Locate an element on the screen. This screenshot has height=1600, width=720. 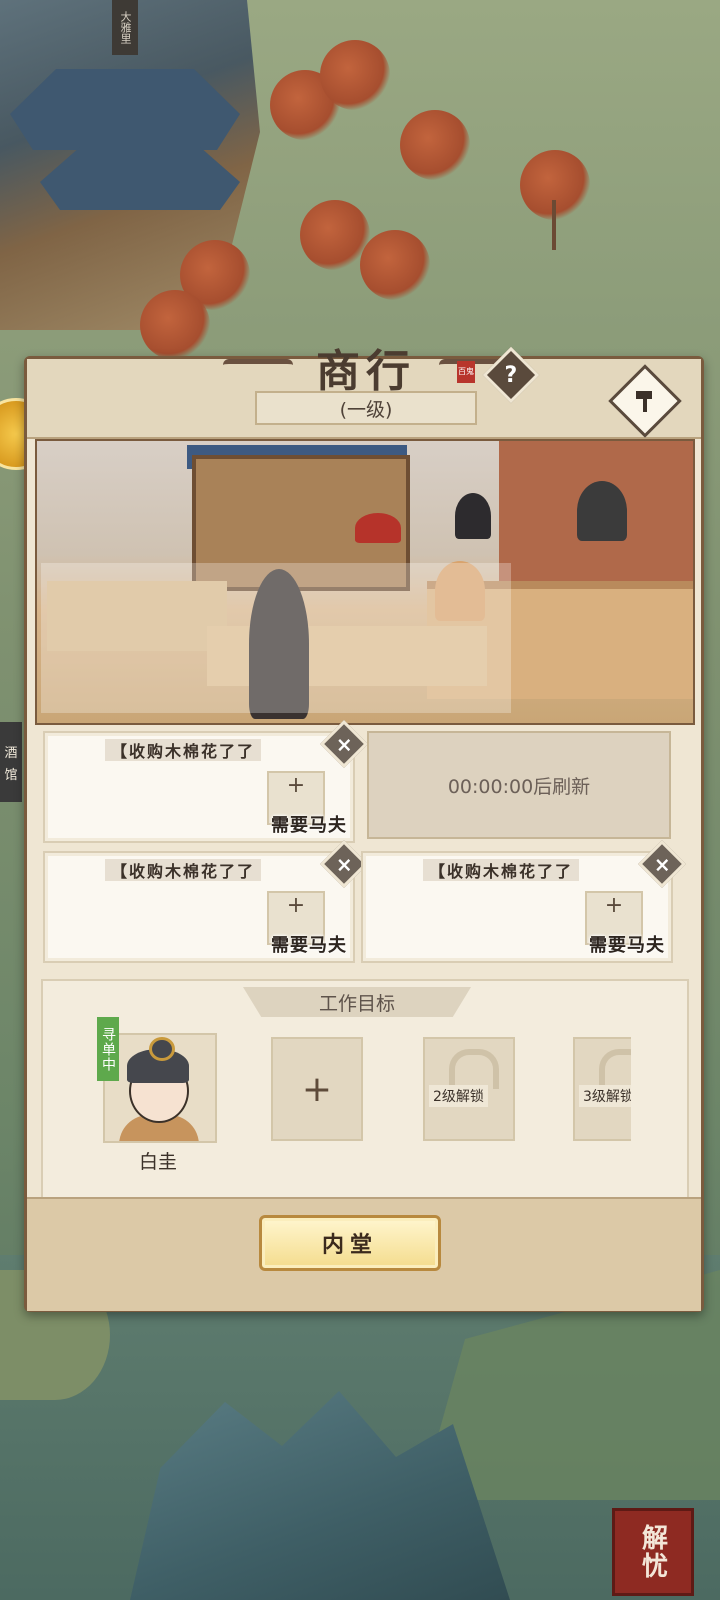
panel-footer: 内堂 is located at coordinates (364, 1254).